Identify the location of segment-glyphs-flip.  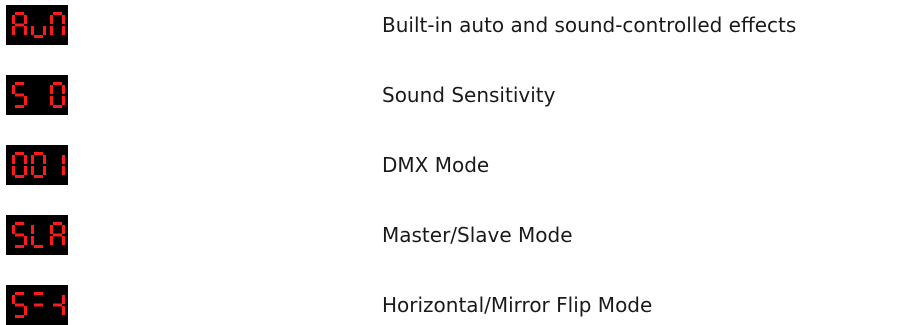
(37, 305).